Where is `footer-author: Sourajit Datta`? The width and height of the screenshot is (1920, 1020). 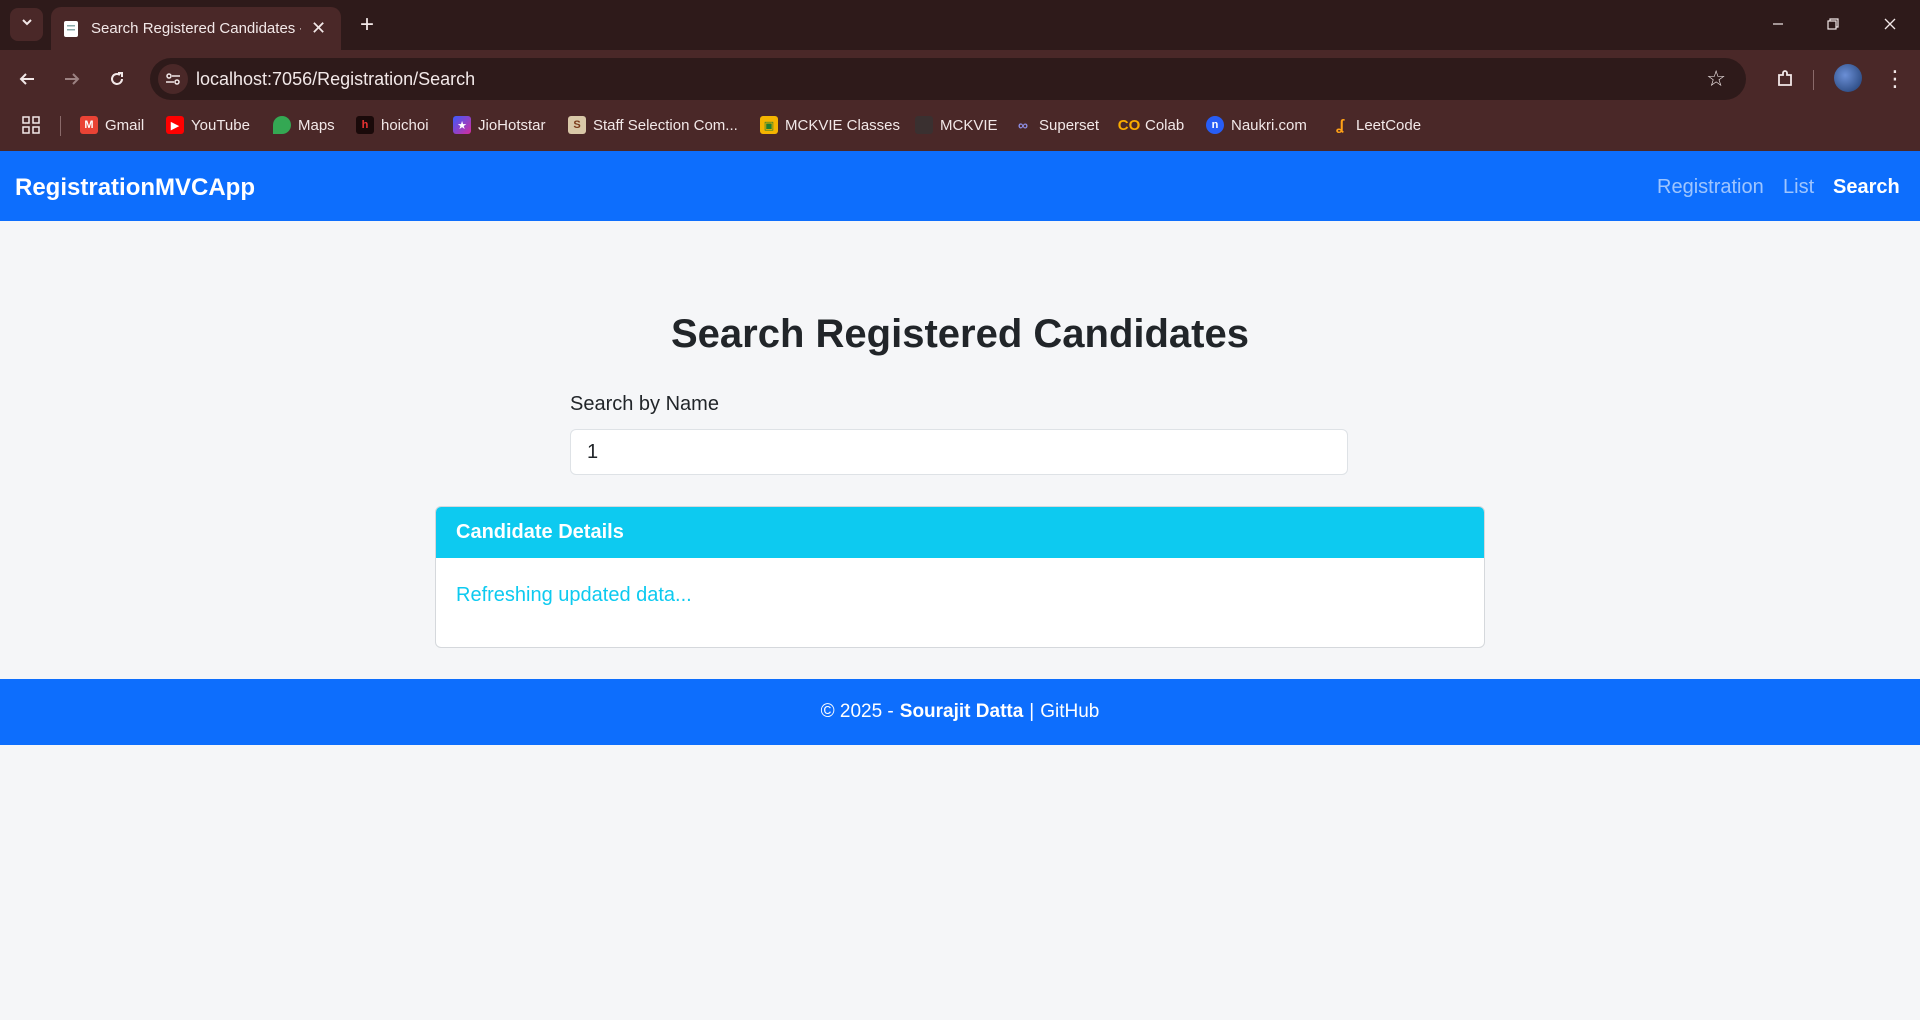 footer-author: Sourajit Datta is located at coordinates (961, 711).